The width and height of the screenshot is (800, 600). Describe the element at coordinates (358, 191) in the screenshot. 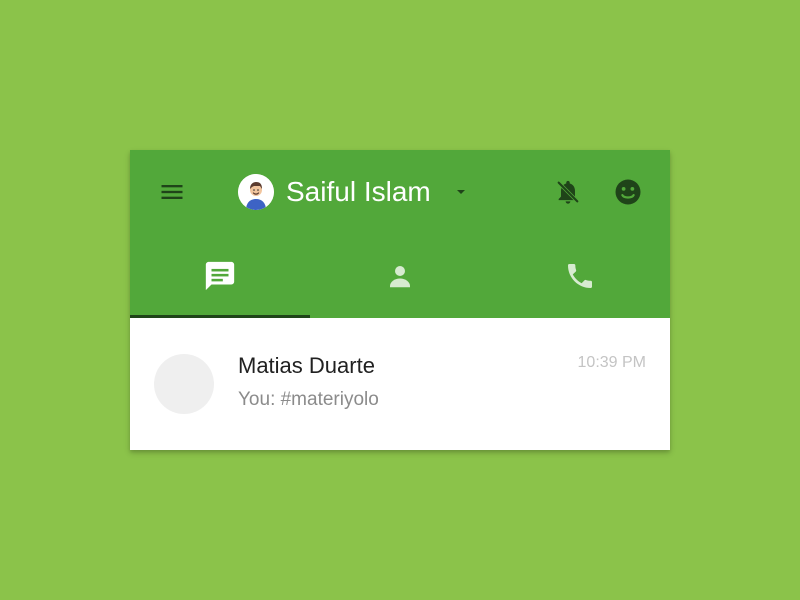

I see `account-name: Saiful Islam` at that location.